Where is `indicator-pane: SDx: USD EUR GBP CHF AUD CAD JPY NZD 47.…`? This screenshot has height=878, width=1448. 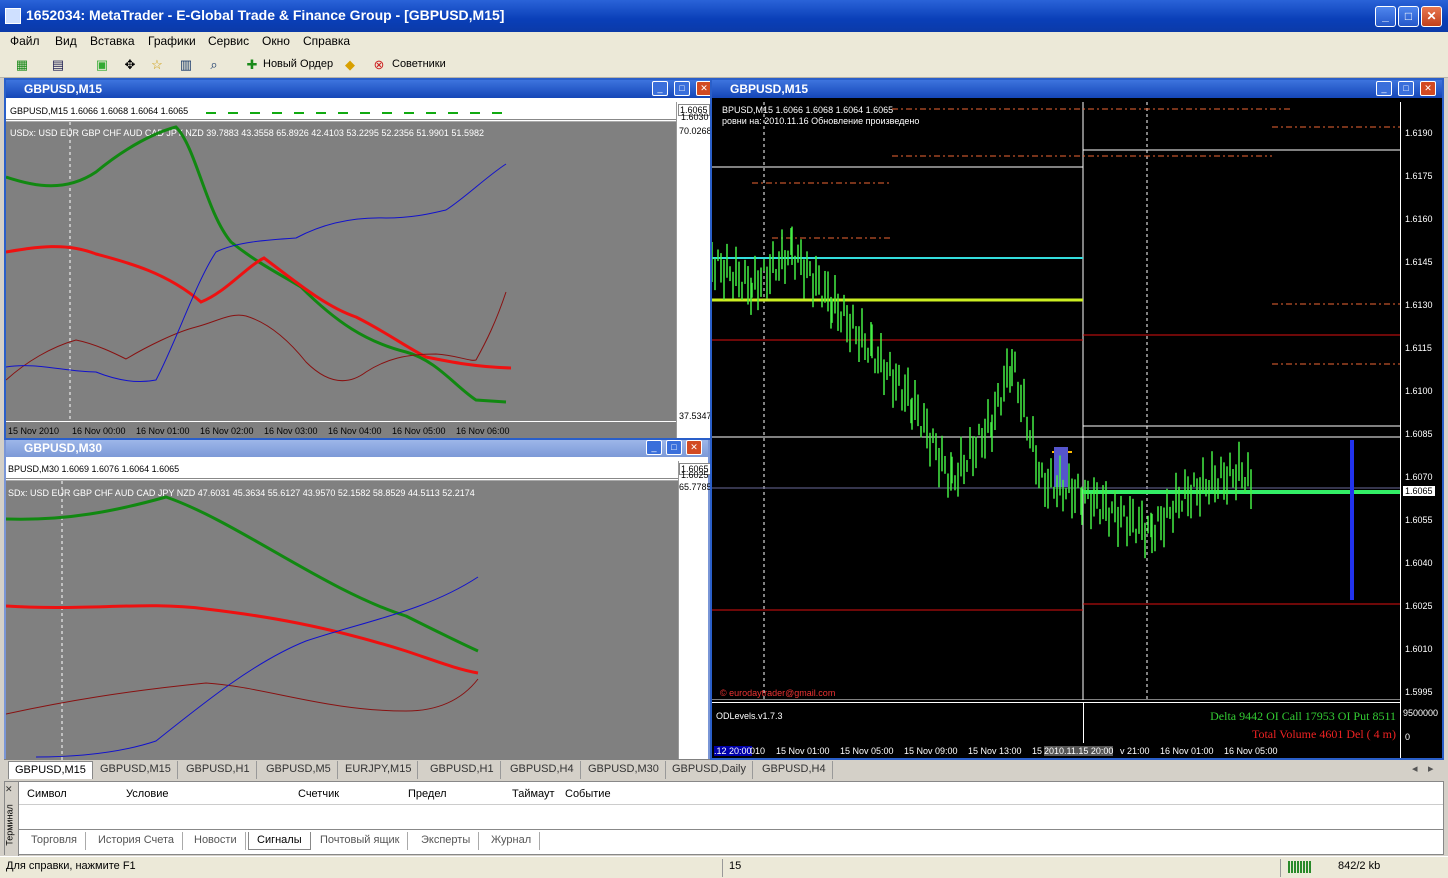 indicator-pane: SDx: USD EUR GBP CHF AUD CAD JPY NZD 47.… is located at coordinates (342, 620).